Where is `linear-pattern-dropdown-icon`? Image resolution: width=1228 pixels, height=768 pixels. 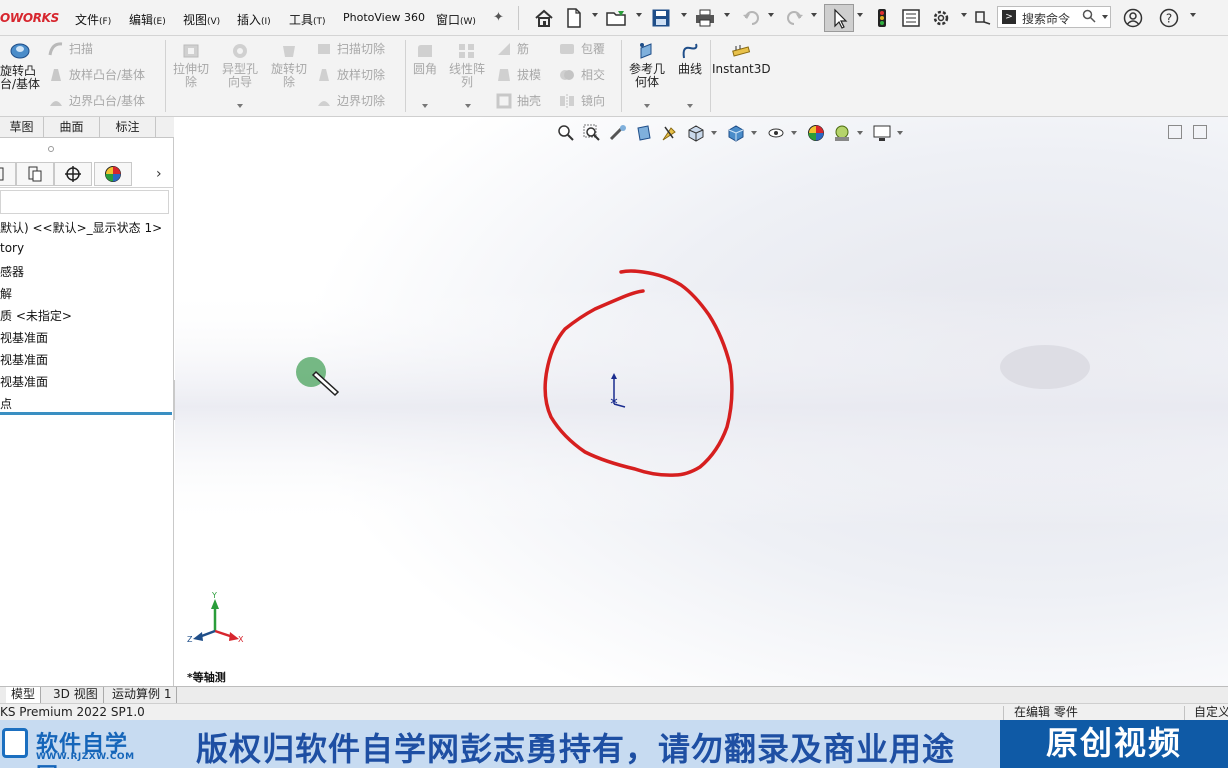 linear-pattern-dropdown-icon is located at coordinates (468, 106).